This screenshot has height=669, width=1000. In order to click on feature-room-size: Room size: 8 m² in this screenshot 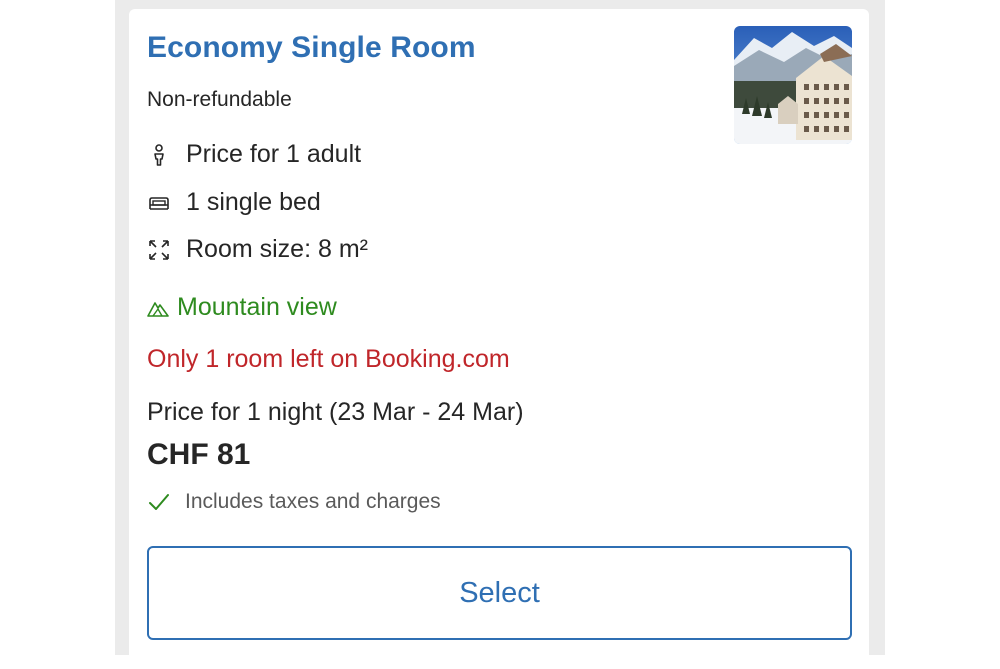, I will do `click(257, 249)`.